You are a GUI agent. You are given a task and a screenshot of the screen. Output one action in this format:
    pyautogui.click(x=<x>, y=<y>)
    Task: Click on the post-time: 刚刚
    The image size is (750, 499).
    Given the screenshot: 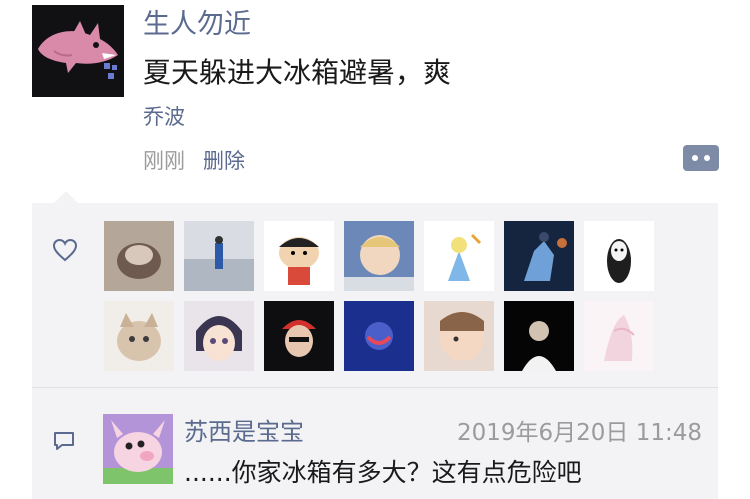 What is the action you would take?
    pyautogui.click(x=164, y=161)
    